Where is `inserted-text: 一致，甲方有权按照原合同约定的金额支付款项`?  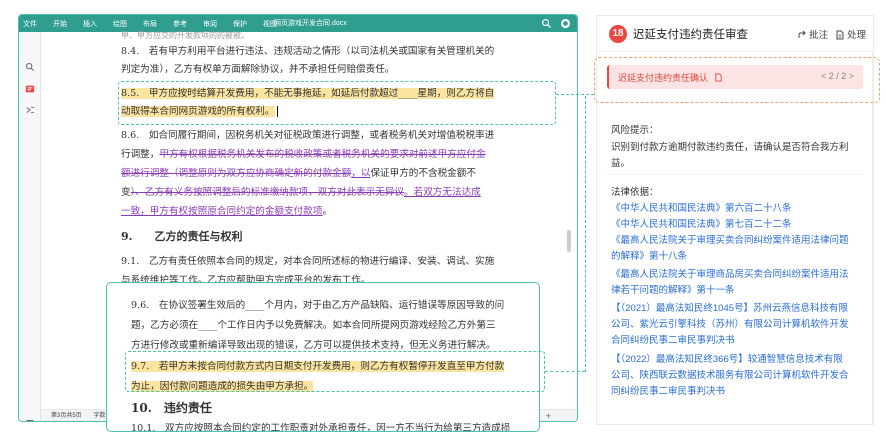
inserted-text: 一致，甲方有权按照原合同约定的金额支付款项 is located at coordinates (221, 211).